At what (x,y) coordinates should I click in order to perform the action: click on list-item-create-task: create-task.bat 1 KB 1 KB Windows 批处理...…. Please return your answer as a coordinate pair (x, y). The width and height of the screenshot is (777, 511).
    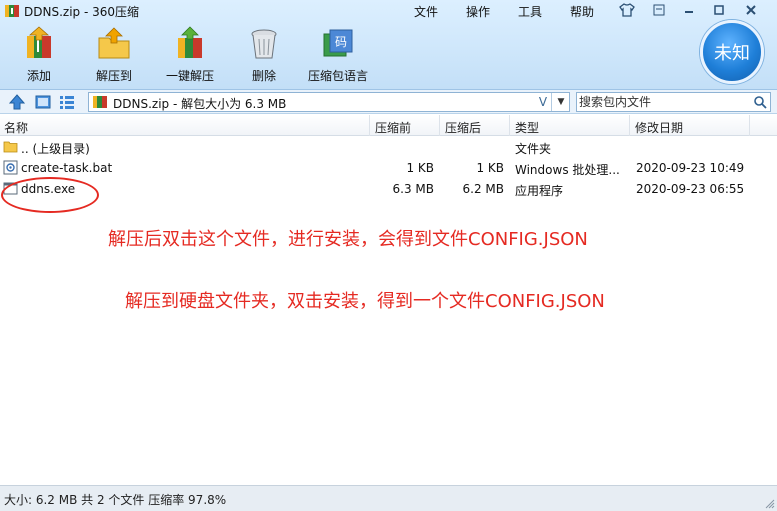
    Looking at the image, I should click on (388, 168).